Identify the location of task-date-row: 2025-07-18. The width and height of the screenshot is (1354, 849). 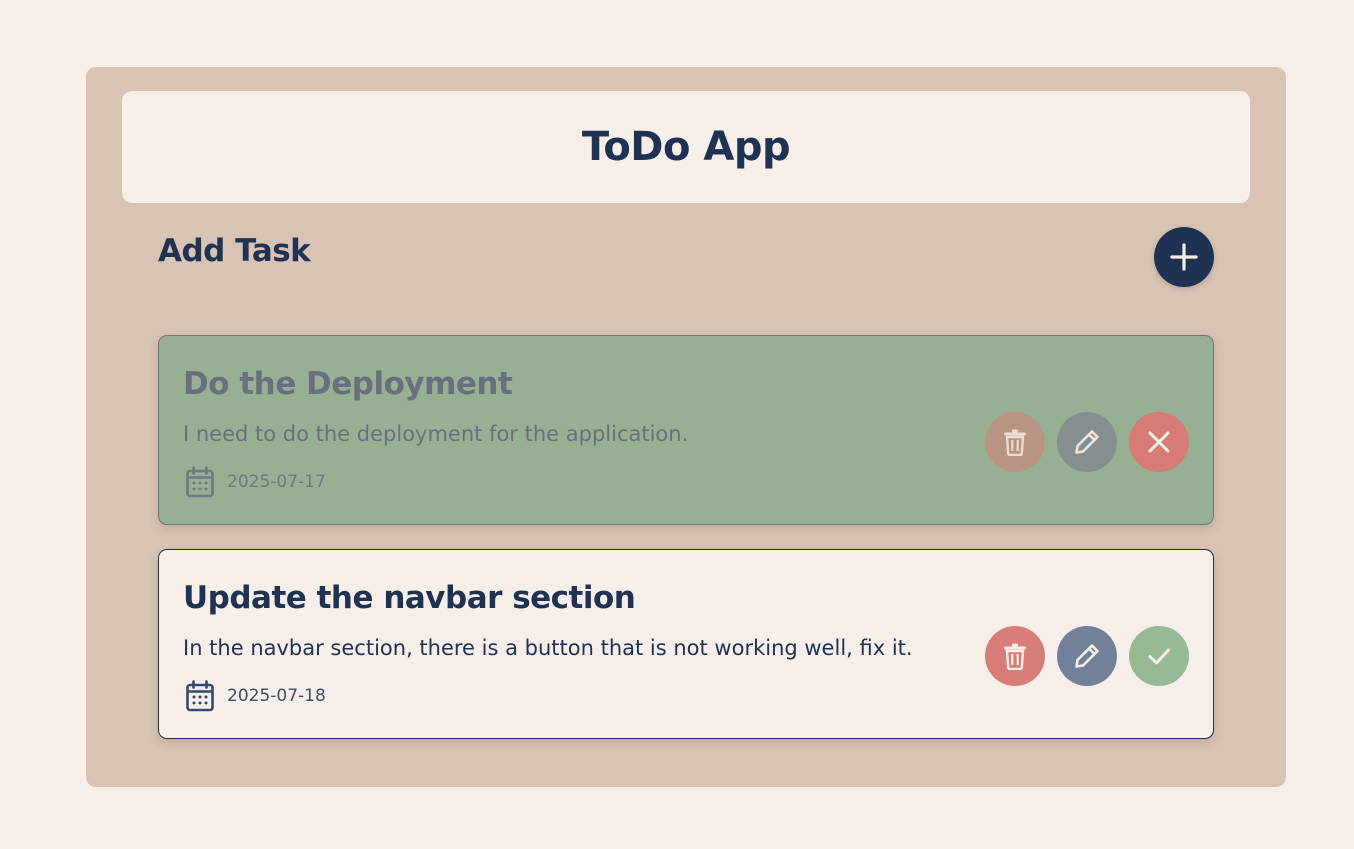
(255, 696).